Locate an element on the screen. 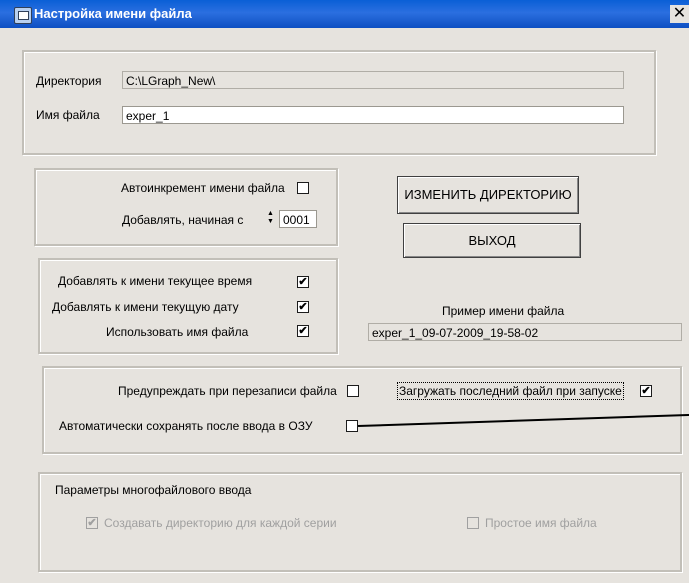  use-filename-checkbox: ✔ is located at coordinates (303, 331).